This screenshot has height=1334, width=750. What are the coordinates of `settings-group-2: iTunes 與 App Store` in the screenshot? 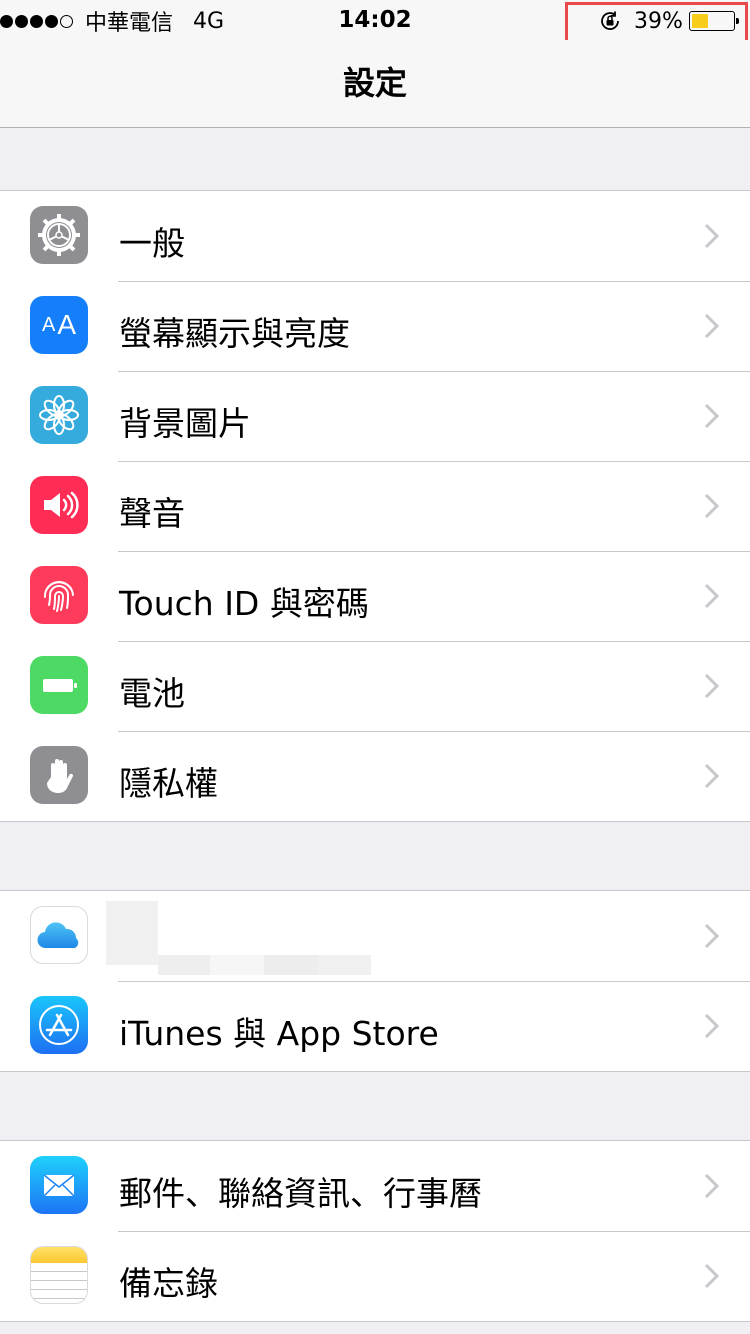 It's located at (375, 981).